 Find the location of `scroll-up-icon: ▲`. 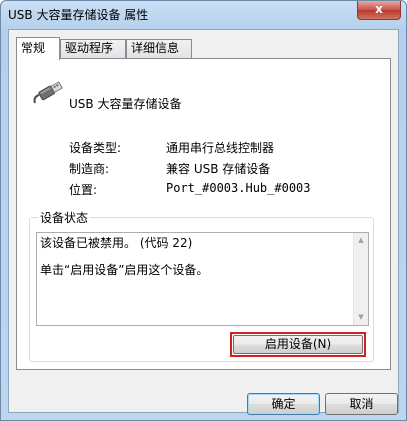

scroll-up-icon: ▲ is located at coordinates (361, 240).